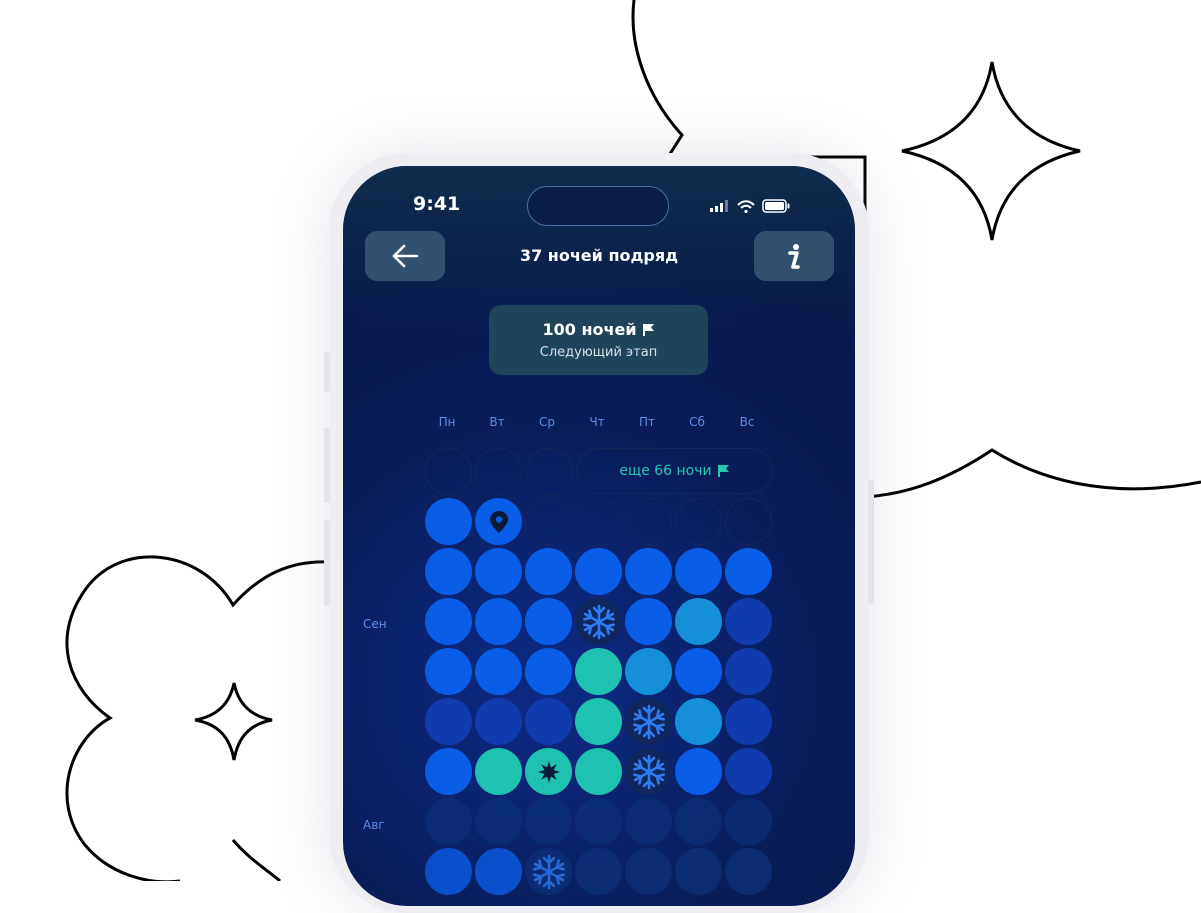  Describe the element at coordinates (776, 206) in the screenshot. I see `battery-icon` at that location.